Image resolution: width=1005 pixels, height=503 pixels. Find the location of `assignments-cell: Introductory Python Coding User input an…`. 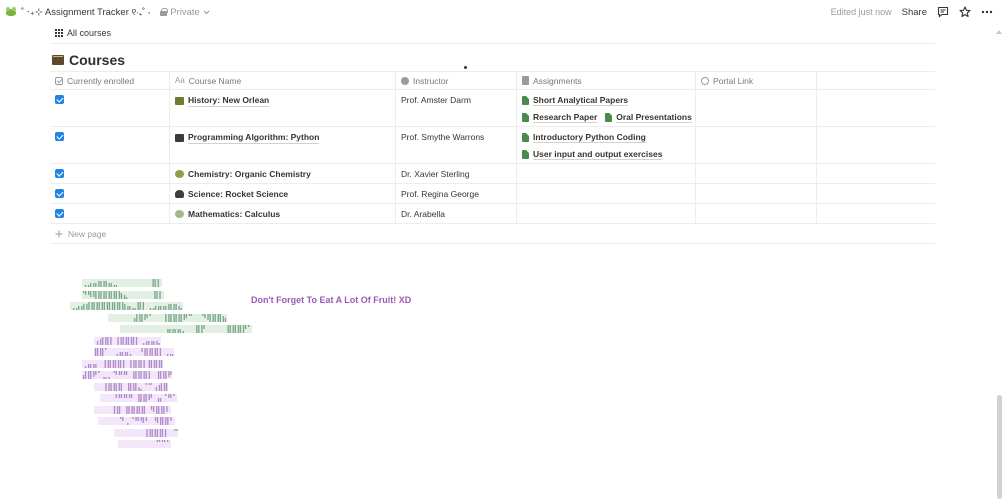

assignments-cell: Introductory Python Coding User input an… is located at coordinates (606, 145).